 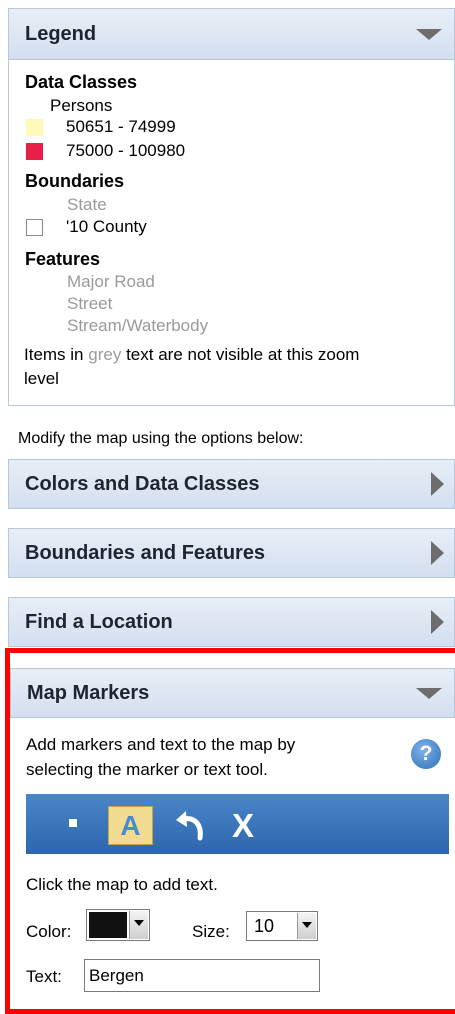 What do you see at coordinates (161, 744) in the screenshot?
I see `markers-description-line1: Add markers and text to the map by` at bounding box center [161, 744].